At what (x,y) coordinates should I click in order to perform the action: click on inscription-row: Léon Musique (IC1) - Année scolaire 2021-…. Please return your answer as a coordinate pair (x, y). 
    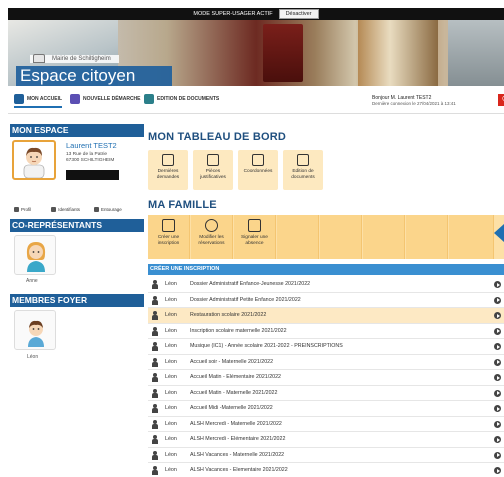
    Looking at the image, I should click on (326, 347).